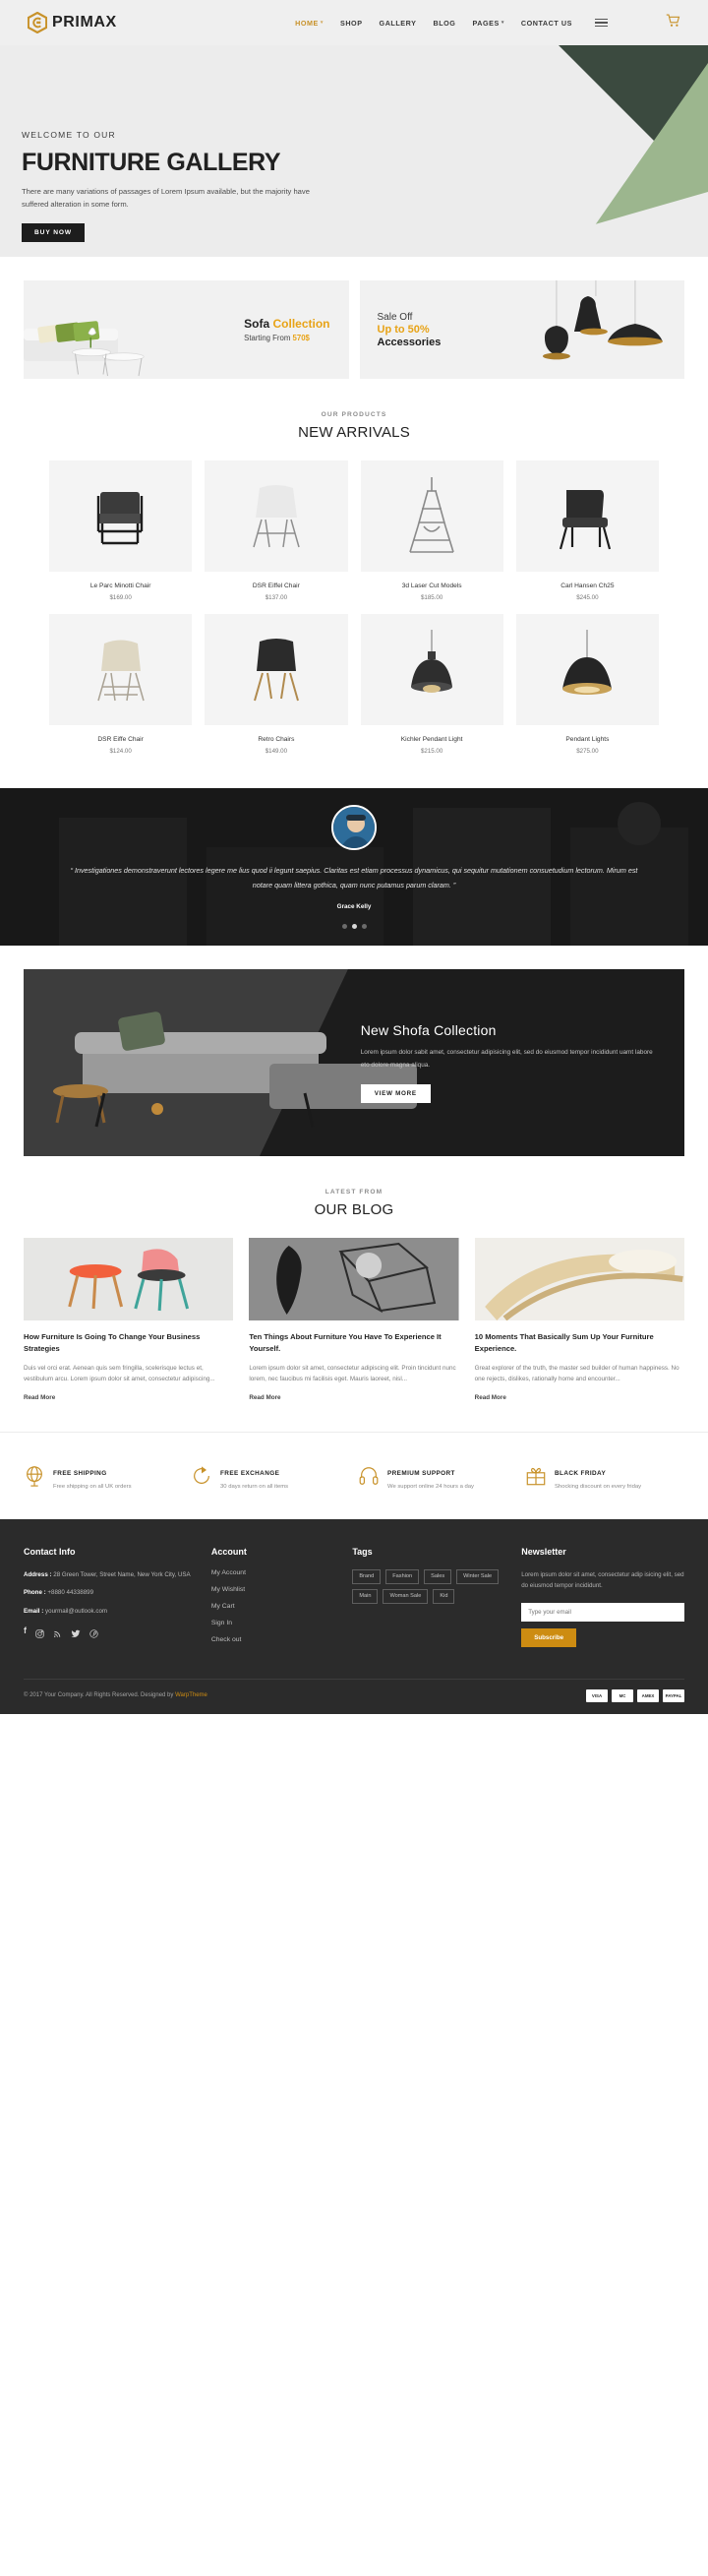  I want to click on avatar, so click(354, 827).